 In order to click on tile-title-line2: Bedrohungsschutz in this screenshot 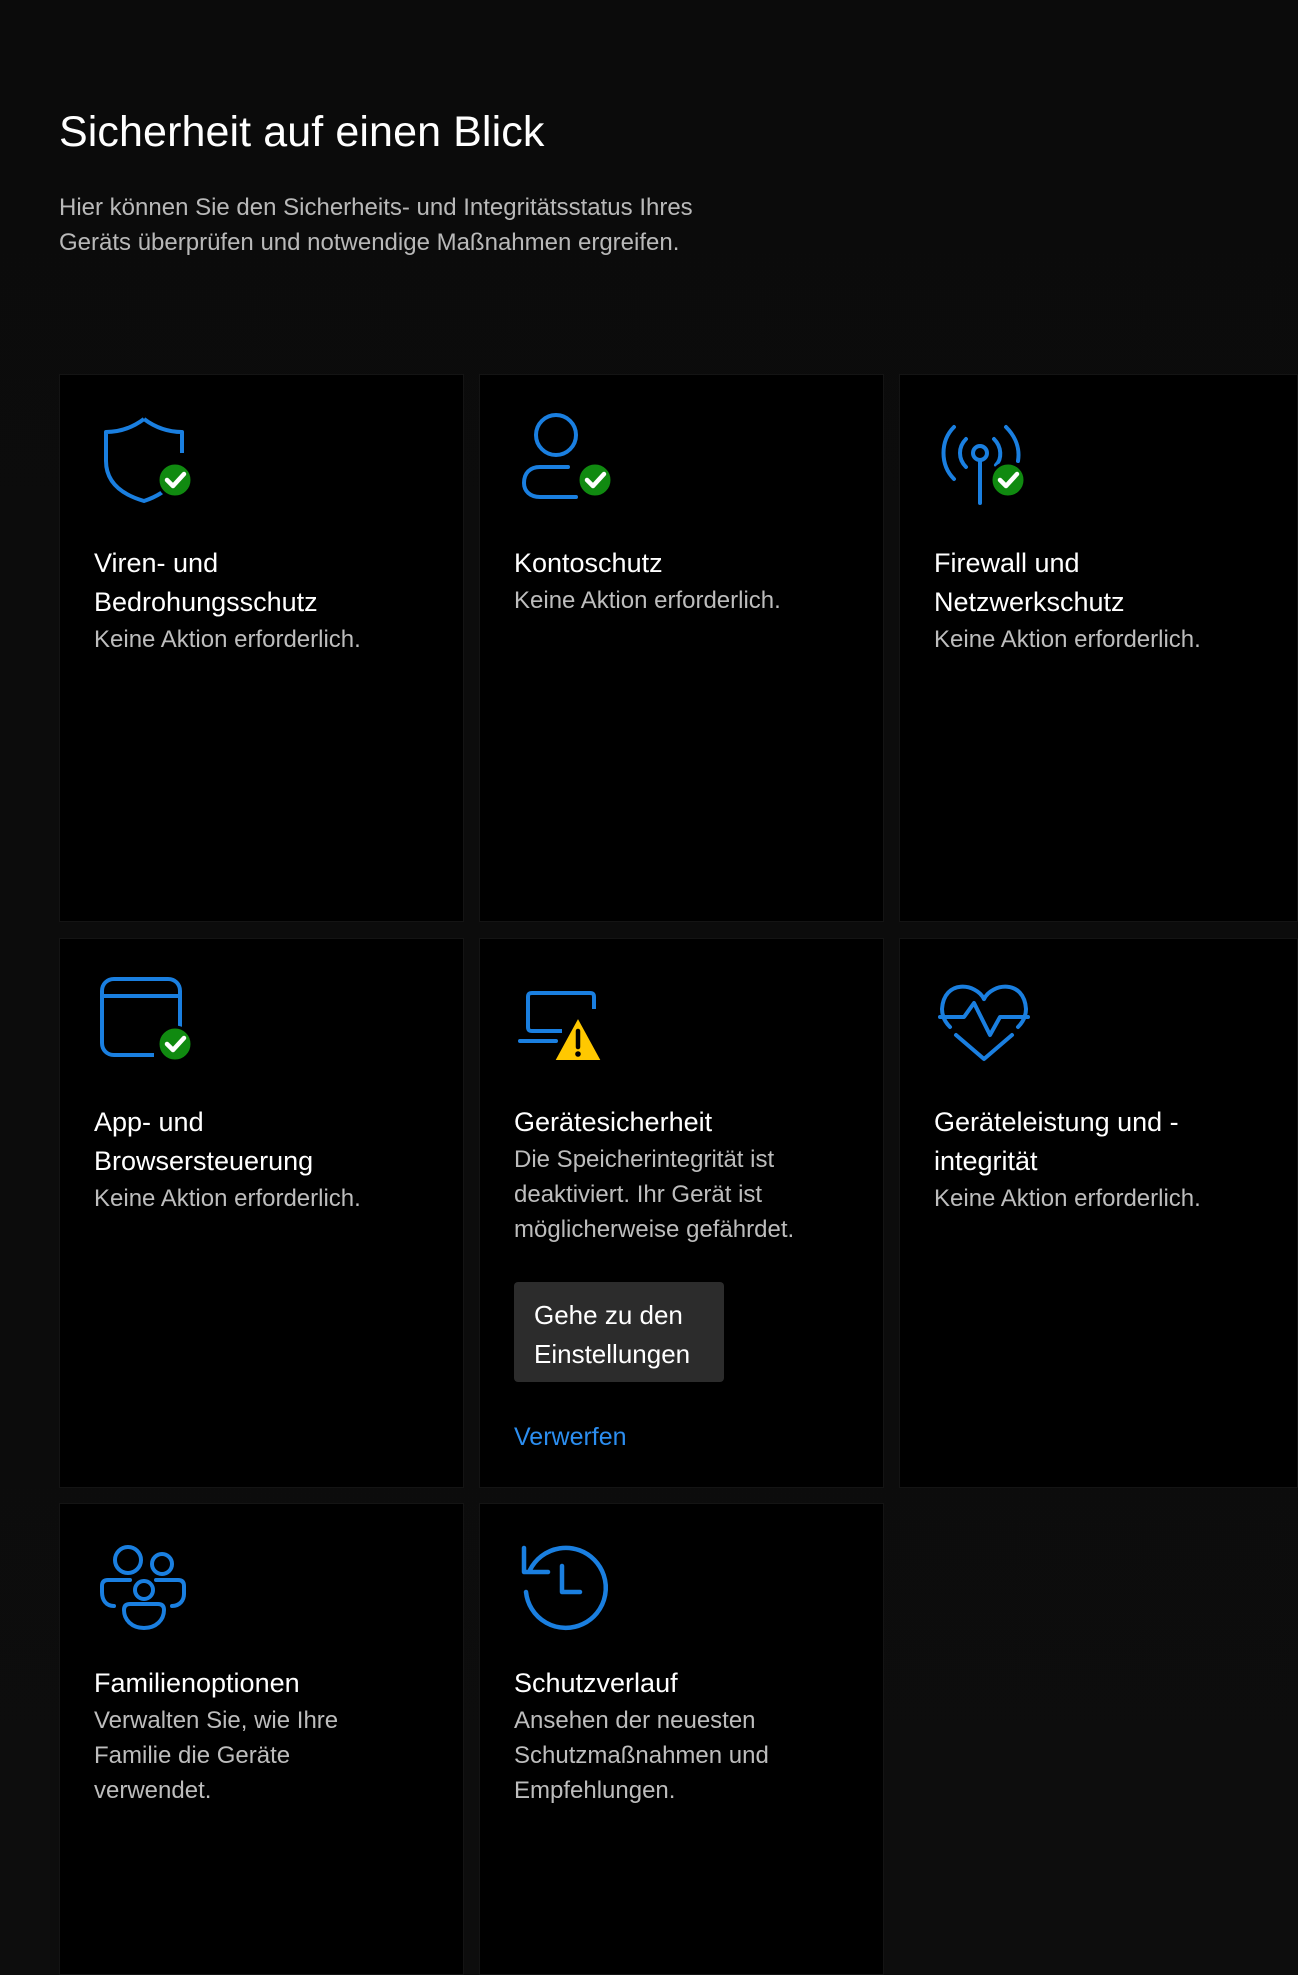, I will do `click(206, 602)`.